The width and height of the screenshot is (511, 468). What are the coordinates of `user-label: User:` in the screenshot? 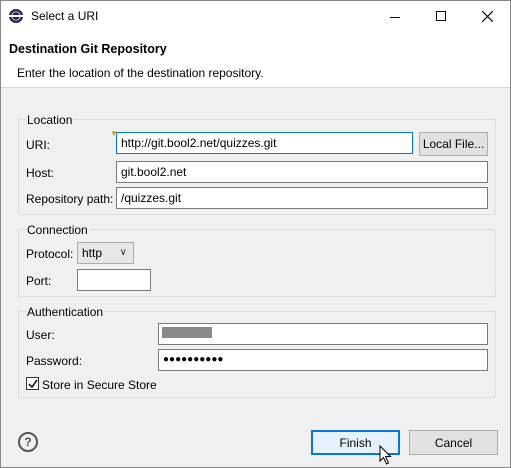 It's located at (40, 335).